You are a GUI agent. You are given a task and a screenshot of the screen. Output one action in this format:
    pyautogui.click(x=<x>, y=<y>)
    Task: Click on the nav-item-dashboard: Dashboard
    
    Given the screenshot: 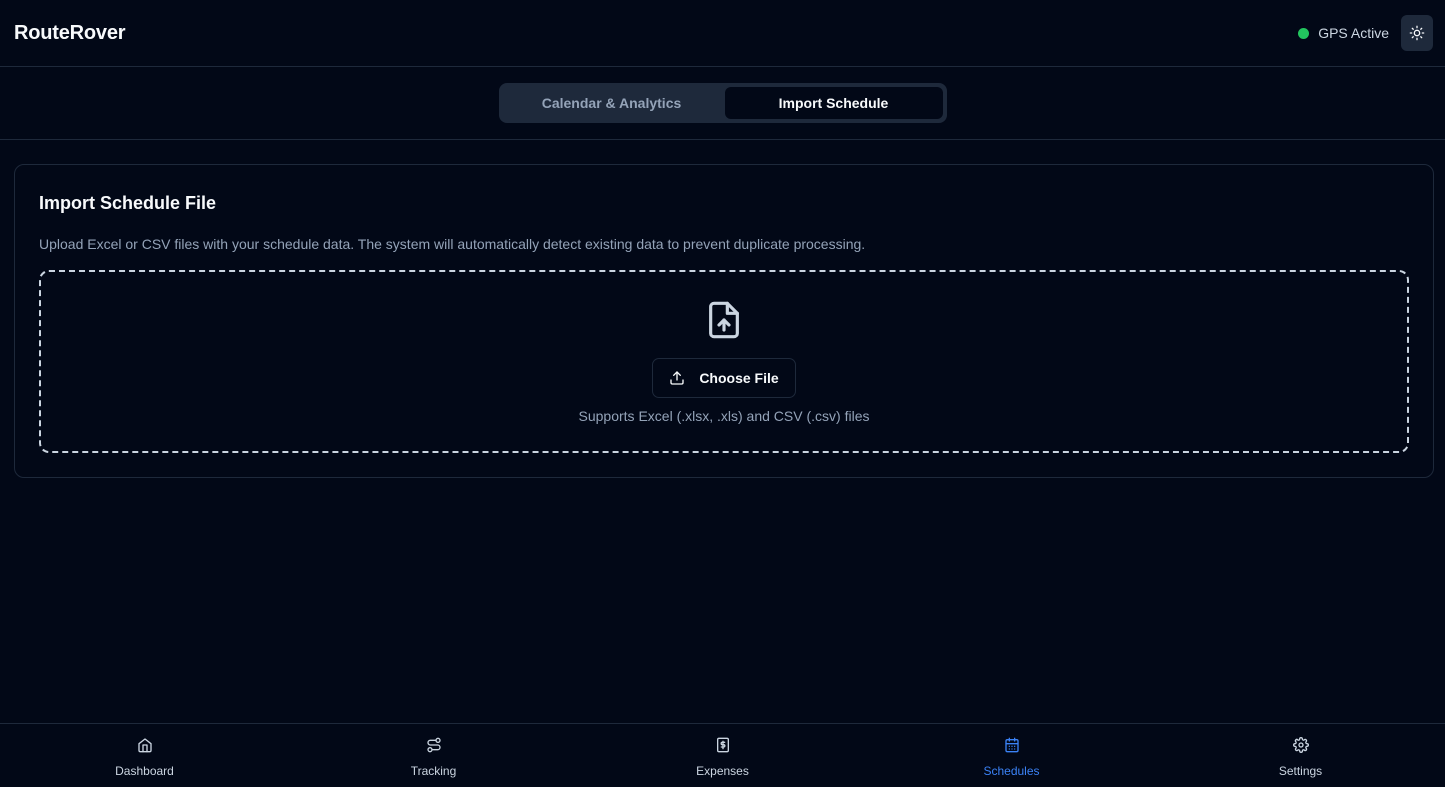 What is the action you would take?
    pyautogui.click(x=144, y=755)
    